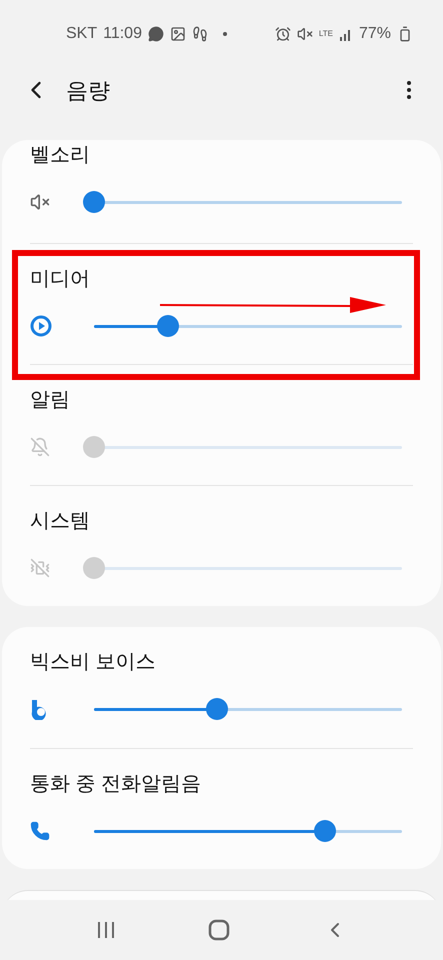  I want to click on carrier: SKT, so click(82, 34).